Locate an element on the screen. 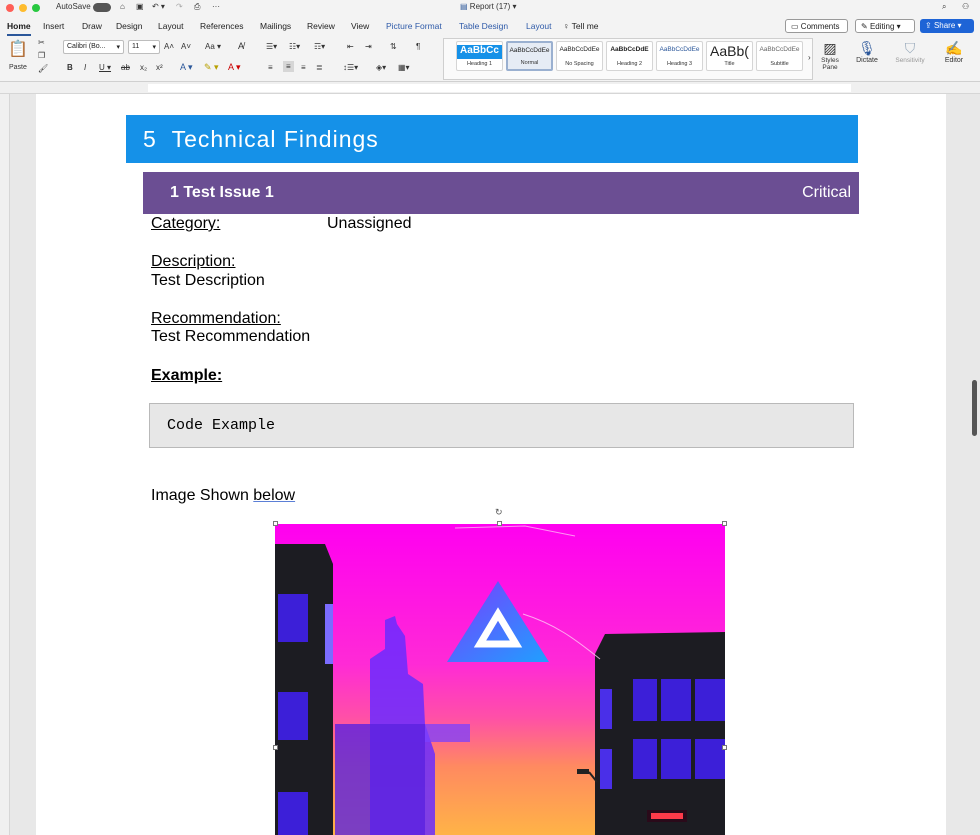  grow-font-icon: A˄ is located at coordinates (169, 46).